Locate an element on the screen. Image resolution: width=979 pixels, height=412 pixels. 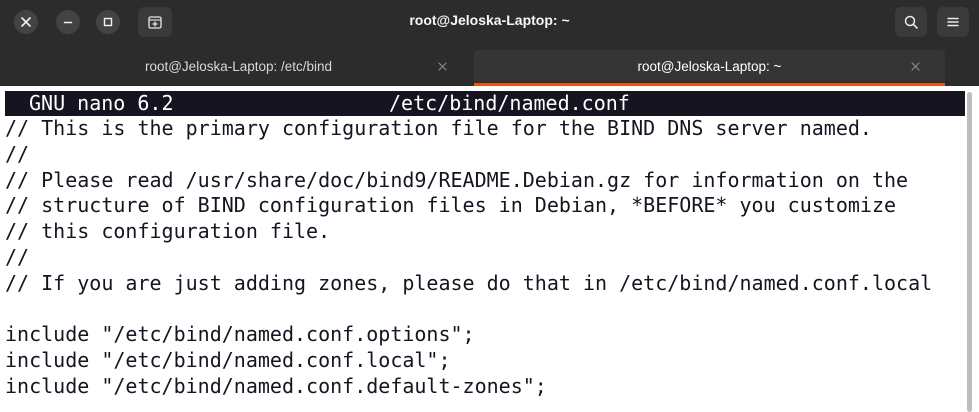
file-line: include "/etc/bind/named.conf.local"; is located at coordinates (228, 360).